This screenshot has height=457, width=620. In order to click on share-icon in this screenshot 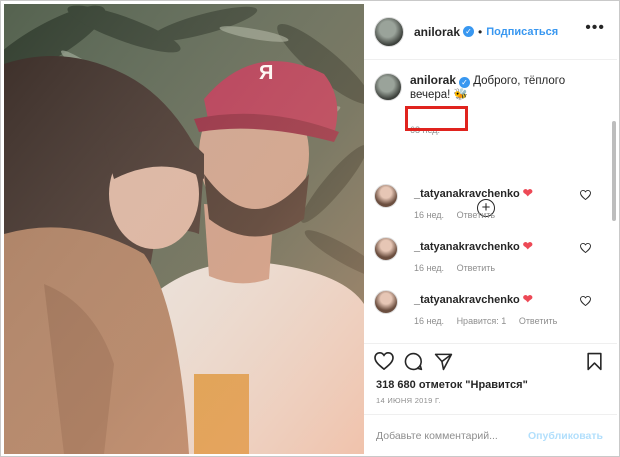, I will do `click(443, 361)`.